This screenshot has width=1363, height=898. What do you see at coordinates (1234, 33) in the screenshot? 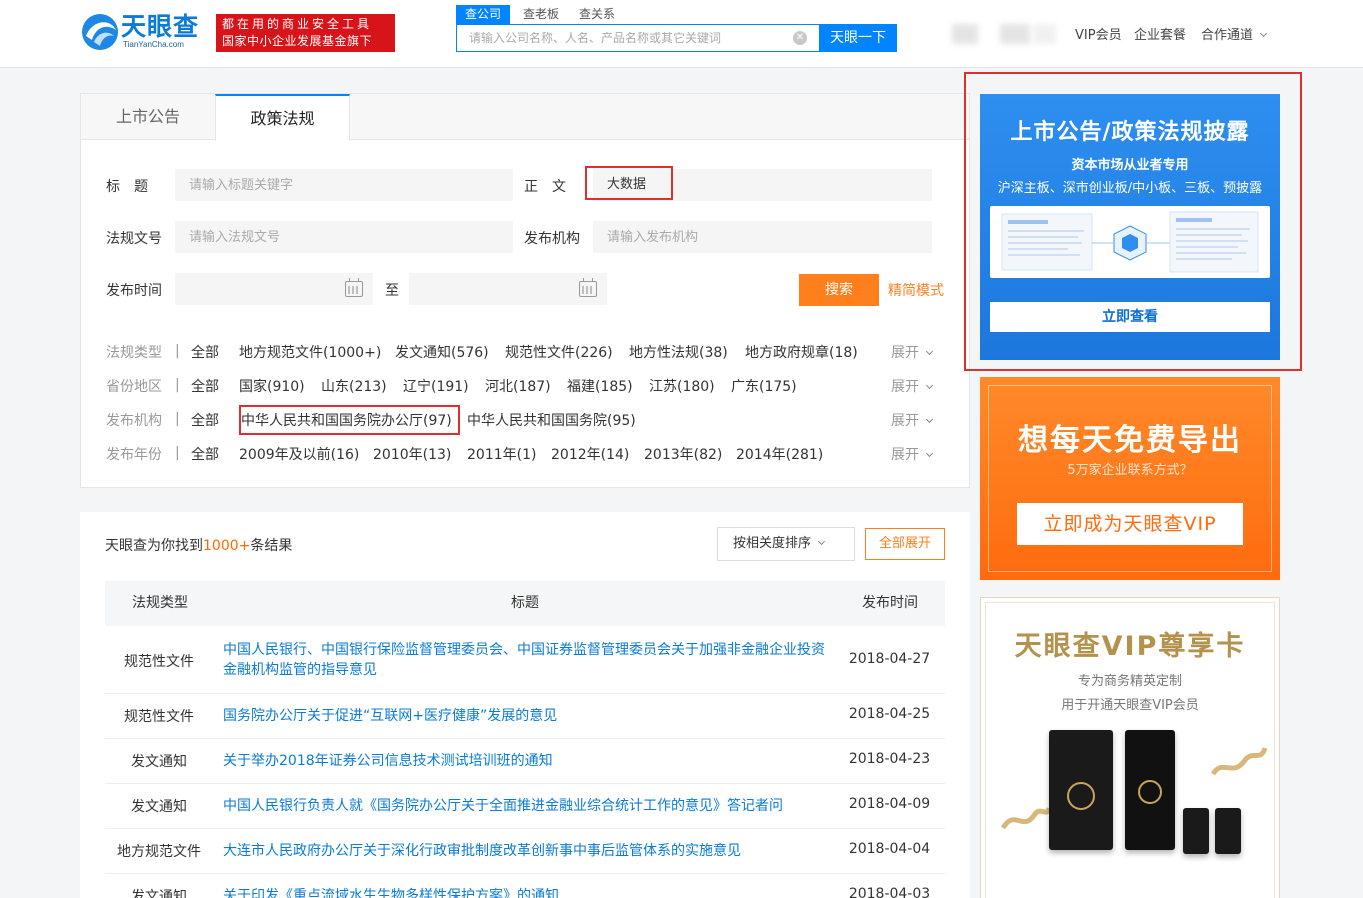
I see `nav-cooperation: 合作通道` at bounding box center [1234, 33].